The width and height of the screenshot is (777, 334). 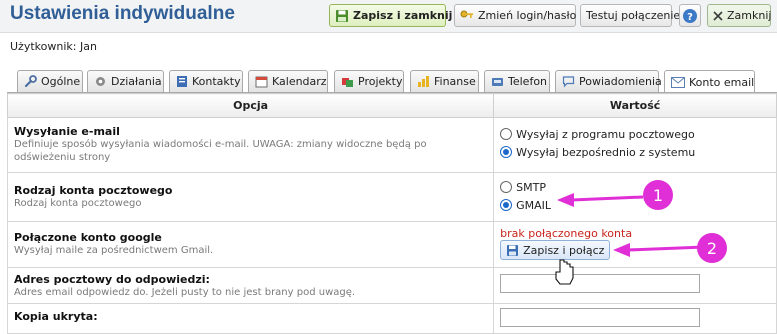 What do you see at coordinates (630, 239) in the screenshot?
I see `annotation-overlay` at bounding box center [630, 239].